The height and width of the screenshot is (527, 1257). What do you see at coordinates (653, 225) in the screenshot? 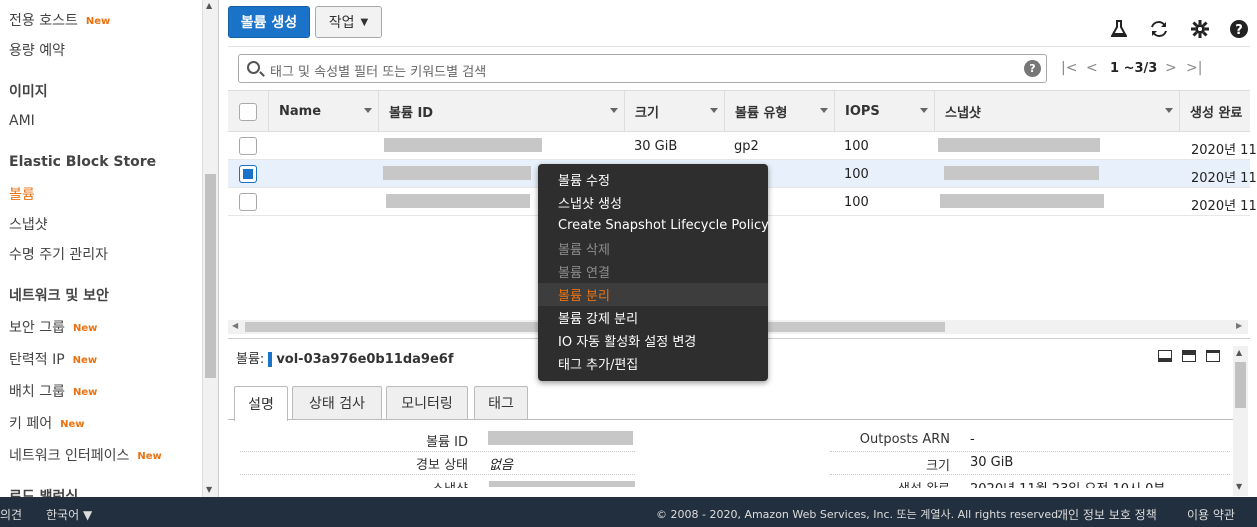
I see `menu-item-create-lifecycle-policy: Create Snapshot Lifecycle Policy` at bounding box center [653, 225].